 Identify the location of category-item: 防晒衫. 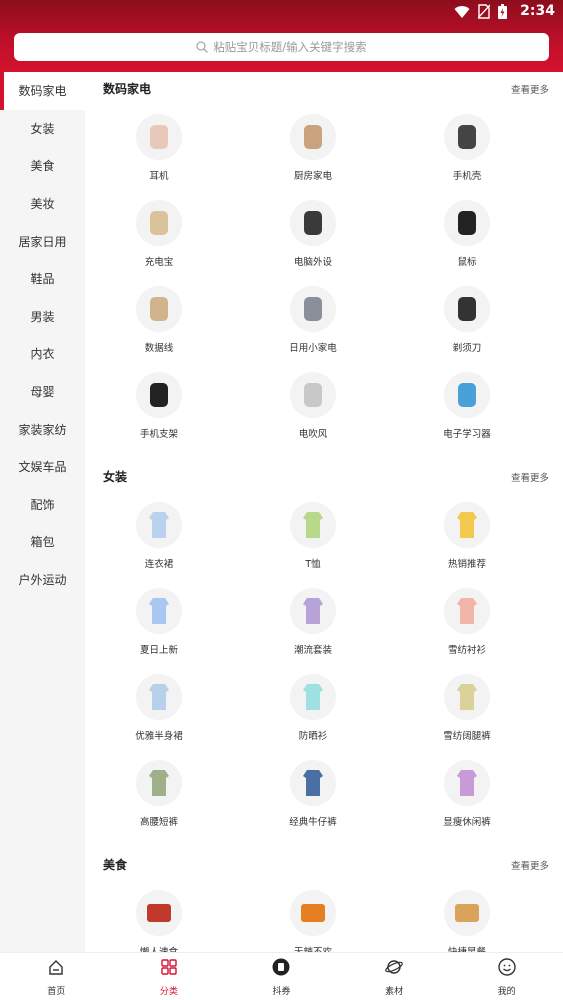
(313, 708).